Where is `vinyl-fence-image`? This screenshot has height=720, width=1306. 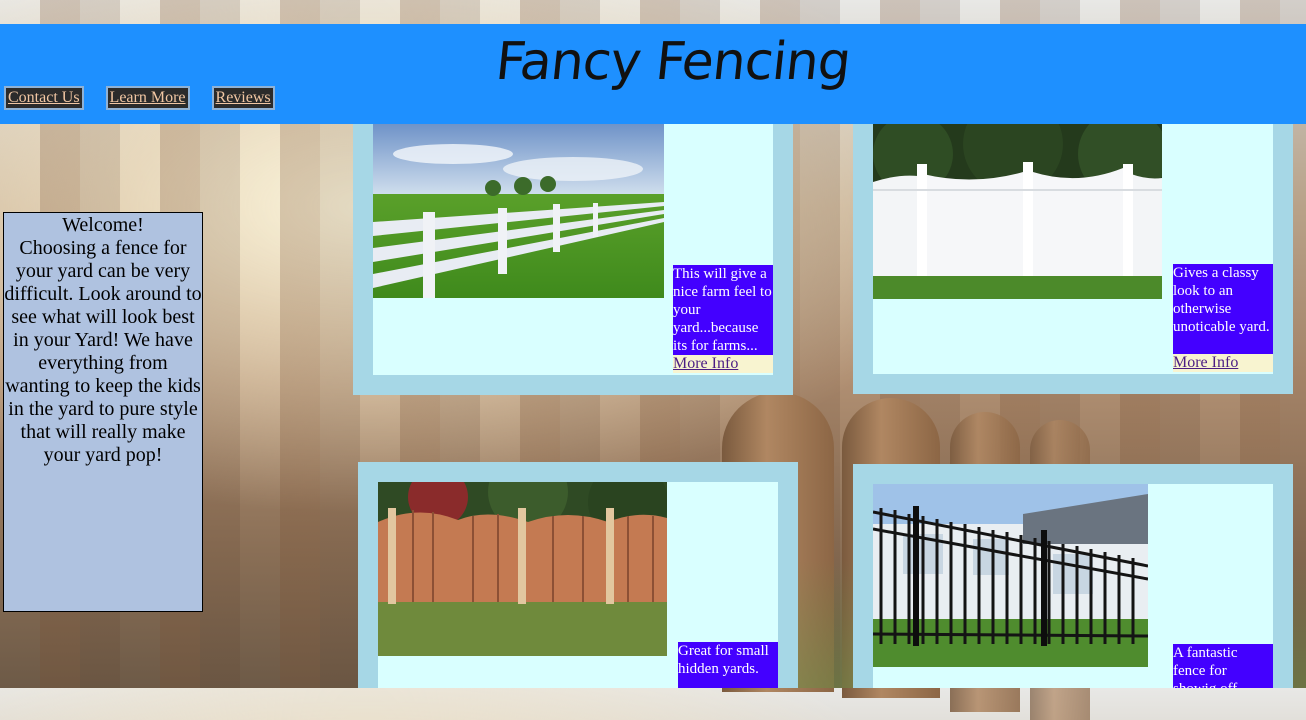 vinyl-fence-image is located at coordinates (1017, 211).